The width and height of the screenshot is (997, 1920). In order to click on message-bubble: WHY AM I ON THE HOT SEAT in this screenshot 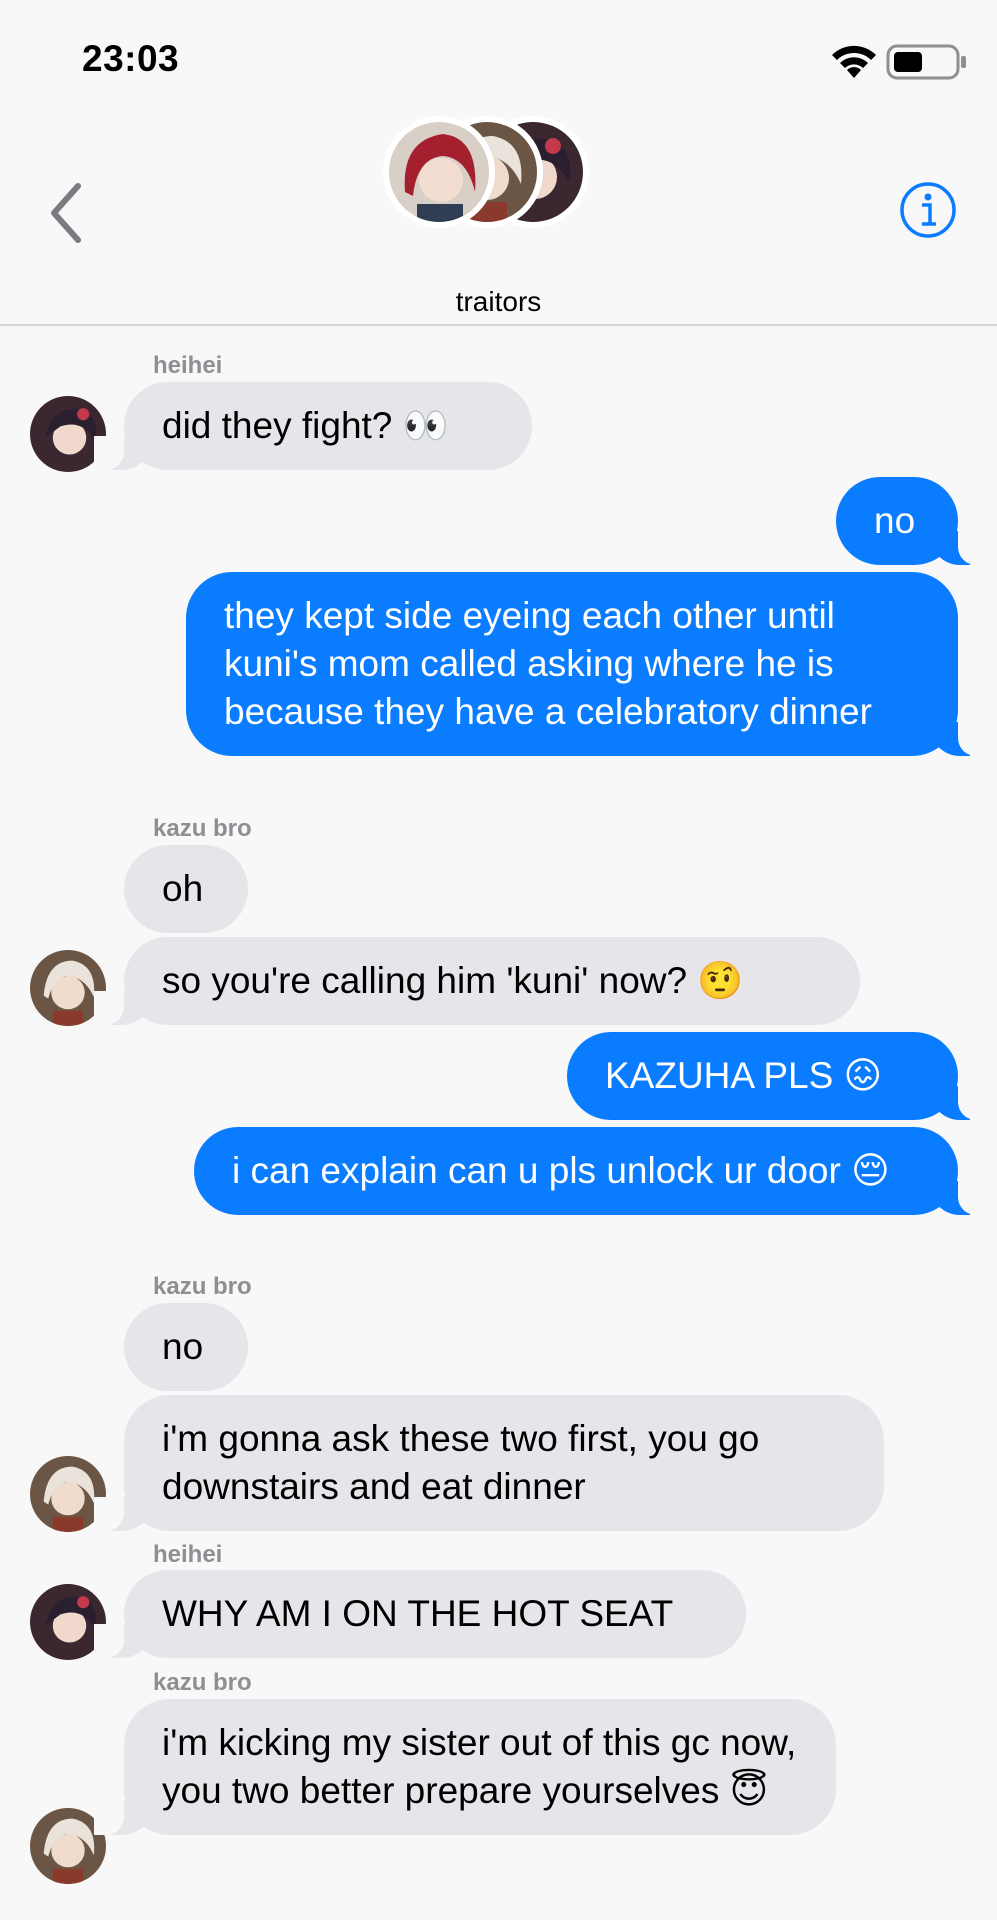, I will do `click(420, 1614)`.